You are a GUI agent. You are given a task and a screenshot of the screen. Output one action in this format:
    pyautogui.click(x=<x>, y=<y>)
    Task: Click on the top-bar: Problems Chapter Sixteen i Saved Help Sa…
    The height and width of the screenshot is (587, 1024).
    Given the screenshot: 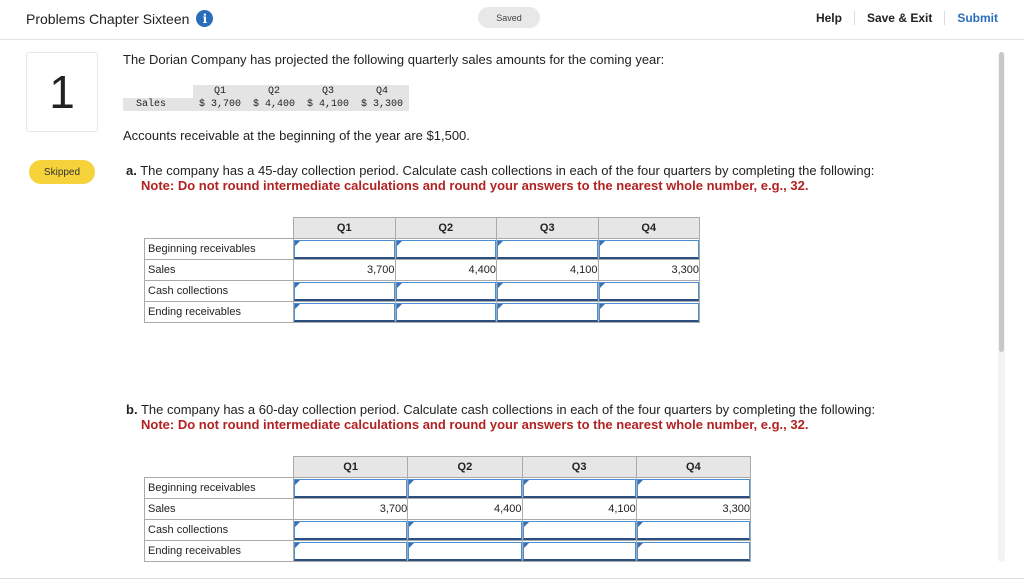 What is the action you would take?
    pyautogui.click(x=512, y=20)
    